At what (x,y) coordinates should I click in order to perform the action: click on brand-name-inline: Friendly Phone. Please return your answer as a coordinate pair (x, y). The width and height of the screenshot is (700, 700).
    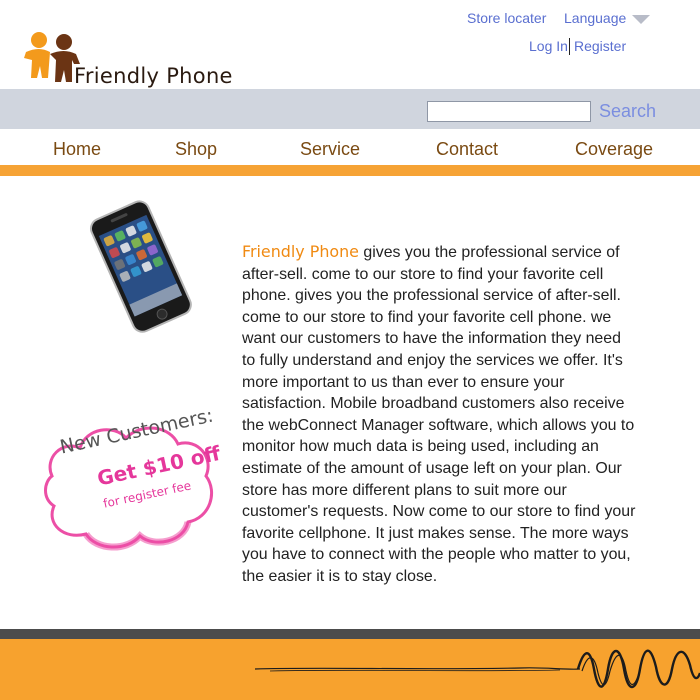
    Looking at the image, I should click on (300, 251).